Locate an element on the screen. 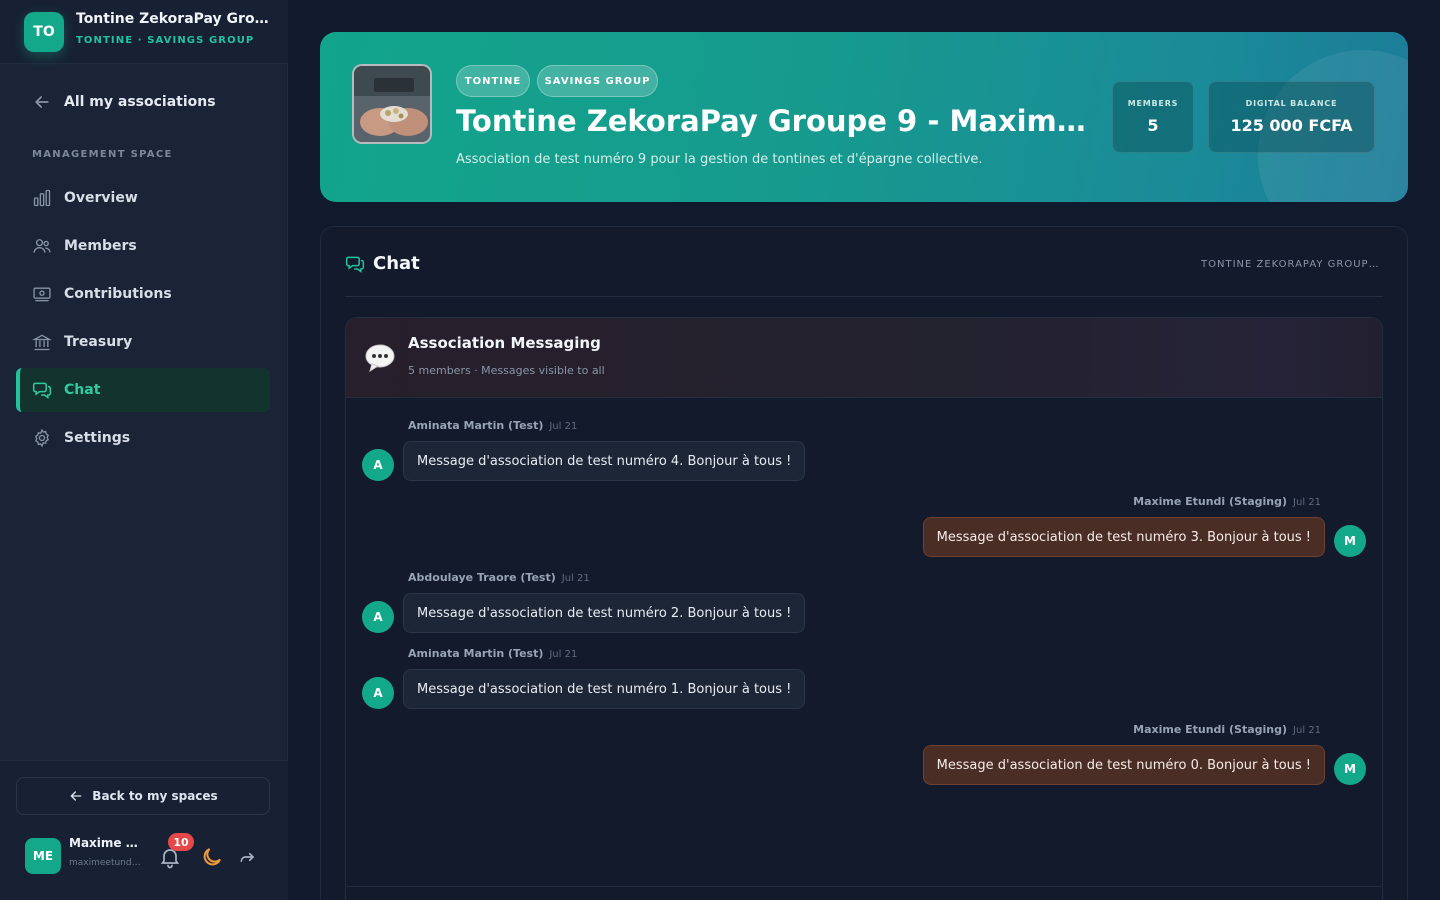  bar-chart-icon is located at coordinates (42, 198).